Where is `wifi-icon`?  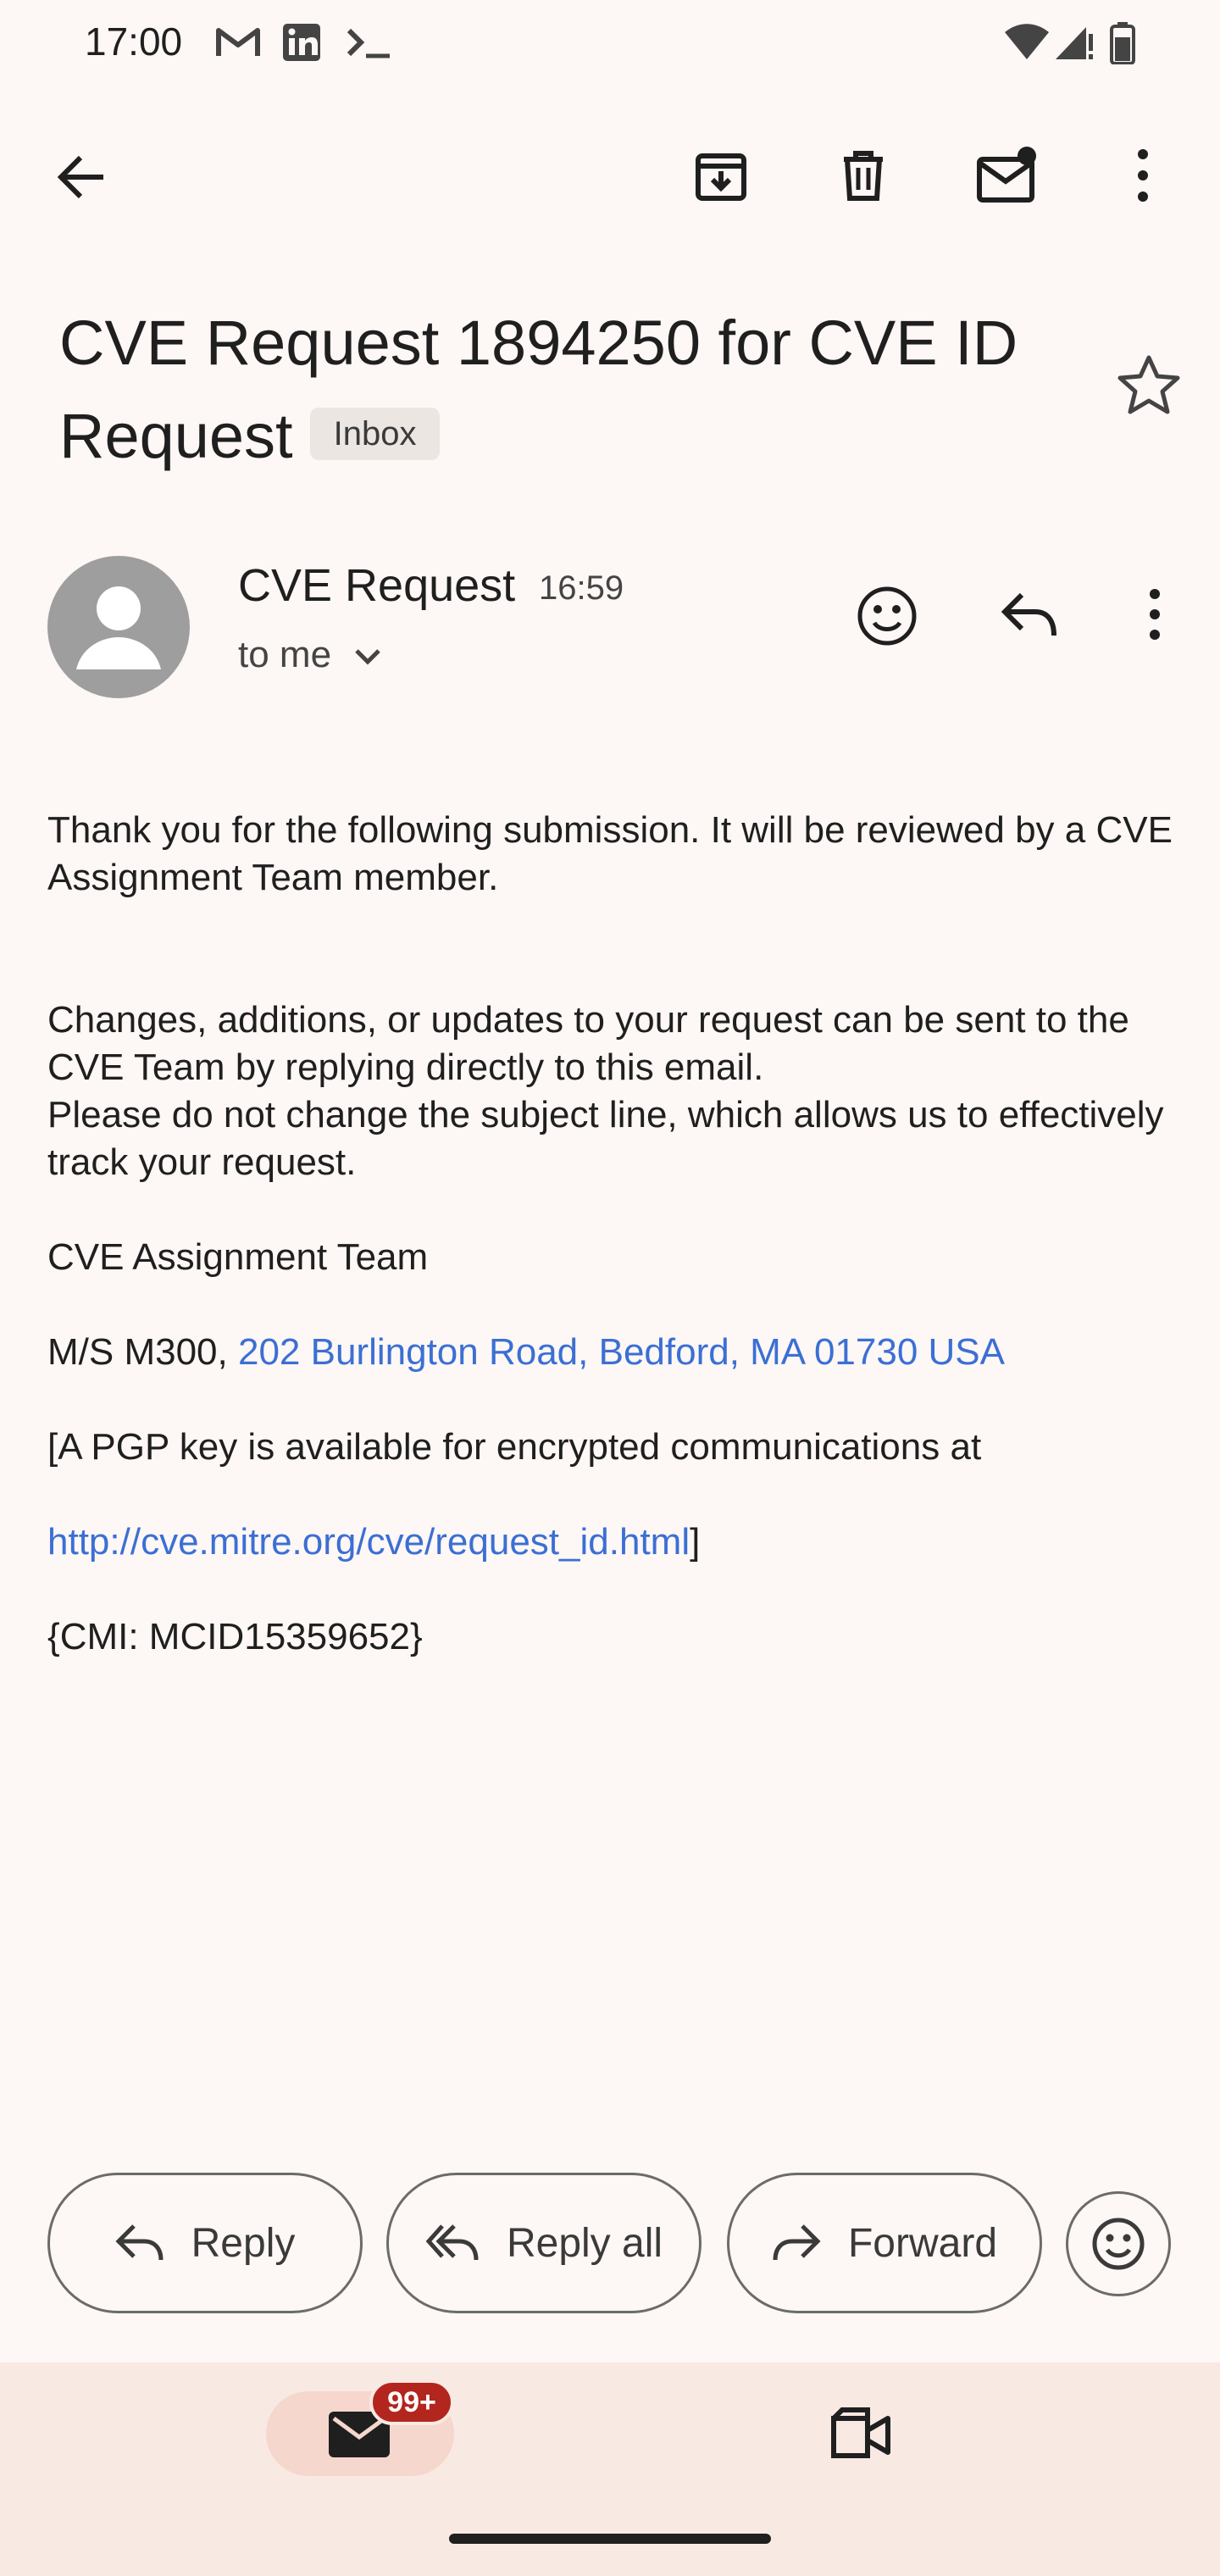
wifi-icon is located at coordinates (1027, 42).